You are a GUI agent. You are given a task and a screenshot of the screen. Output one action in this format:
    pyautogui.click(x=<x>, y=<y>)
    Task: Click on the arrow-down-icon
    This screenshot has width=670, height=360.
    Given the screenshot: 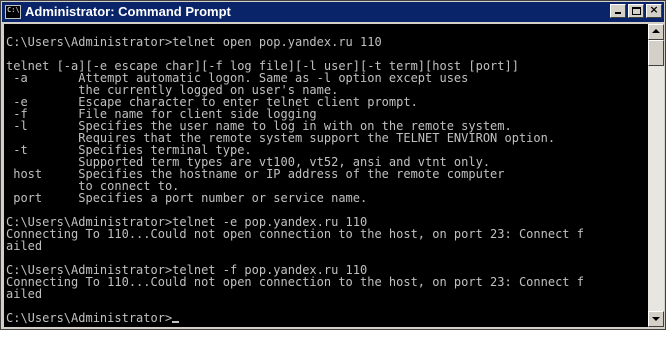 What is the action you would take?
    pyautogui.click(x=656, y=319)
    